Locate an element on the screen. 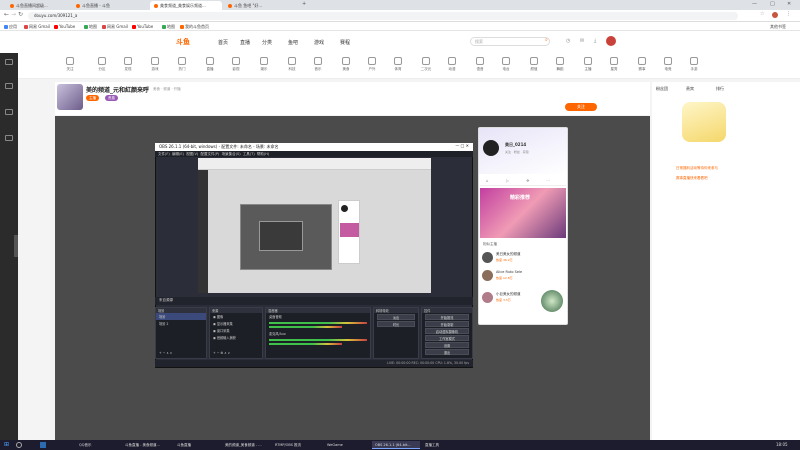 Image resolution: width=800 pixels, height=450 pixels. forward-icon: → is located at coordinates (13, 14).